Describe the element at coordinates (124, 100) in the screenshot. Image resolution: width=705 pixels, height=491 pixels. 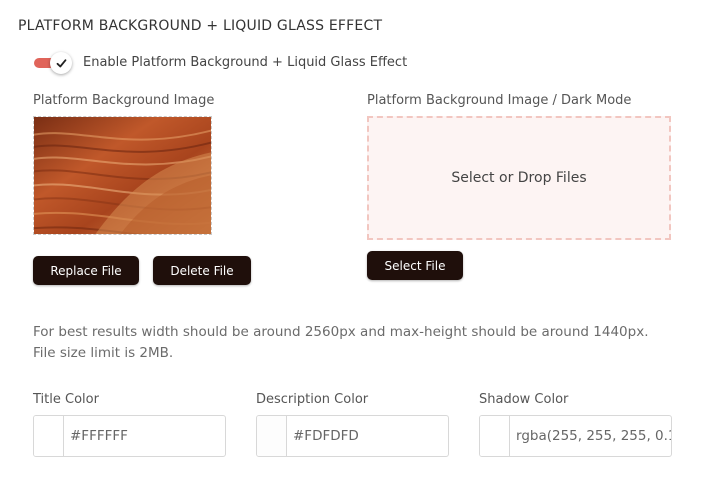
I see `background-image-label: Platform Background Image` at that location.